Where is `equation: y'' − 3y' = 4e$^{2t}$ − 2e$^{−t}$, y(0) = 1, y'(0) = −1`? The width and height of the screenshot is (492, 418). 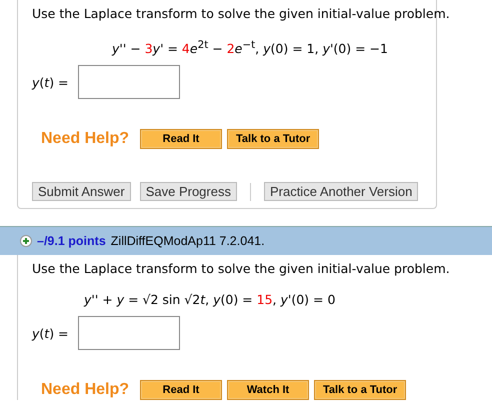
equation: y'' − 3y' = 4e$^{2t}$ − 2e$^{−t}$, y(0) = 1, y'(0) = −1 is located at coordinates (250, 48).